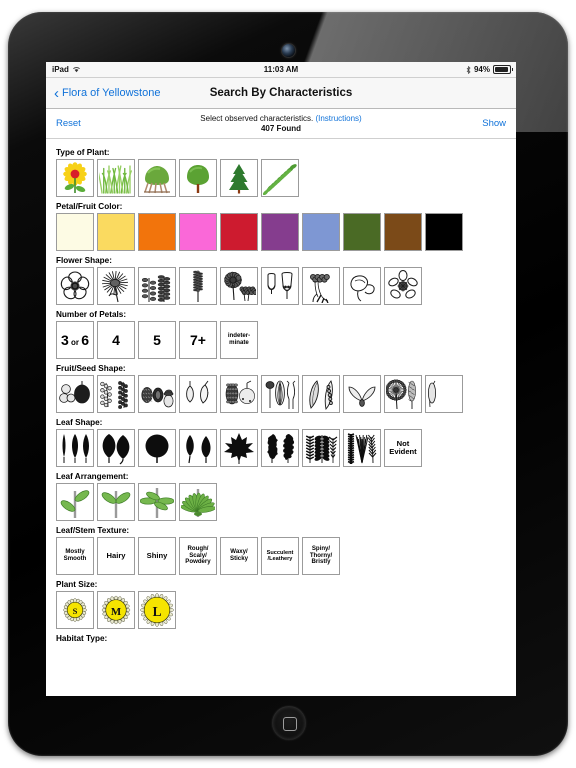 The width and height of the screenshot is (576, 768). What do you see at coordinates (157, 448) in the screenshot?
I see `option-leaf-round-icon` at bounding box center [157, 448].